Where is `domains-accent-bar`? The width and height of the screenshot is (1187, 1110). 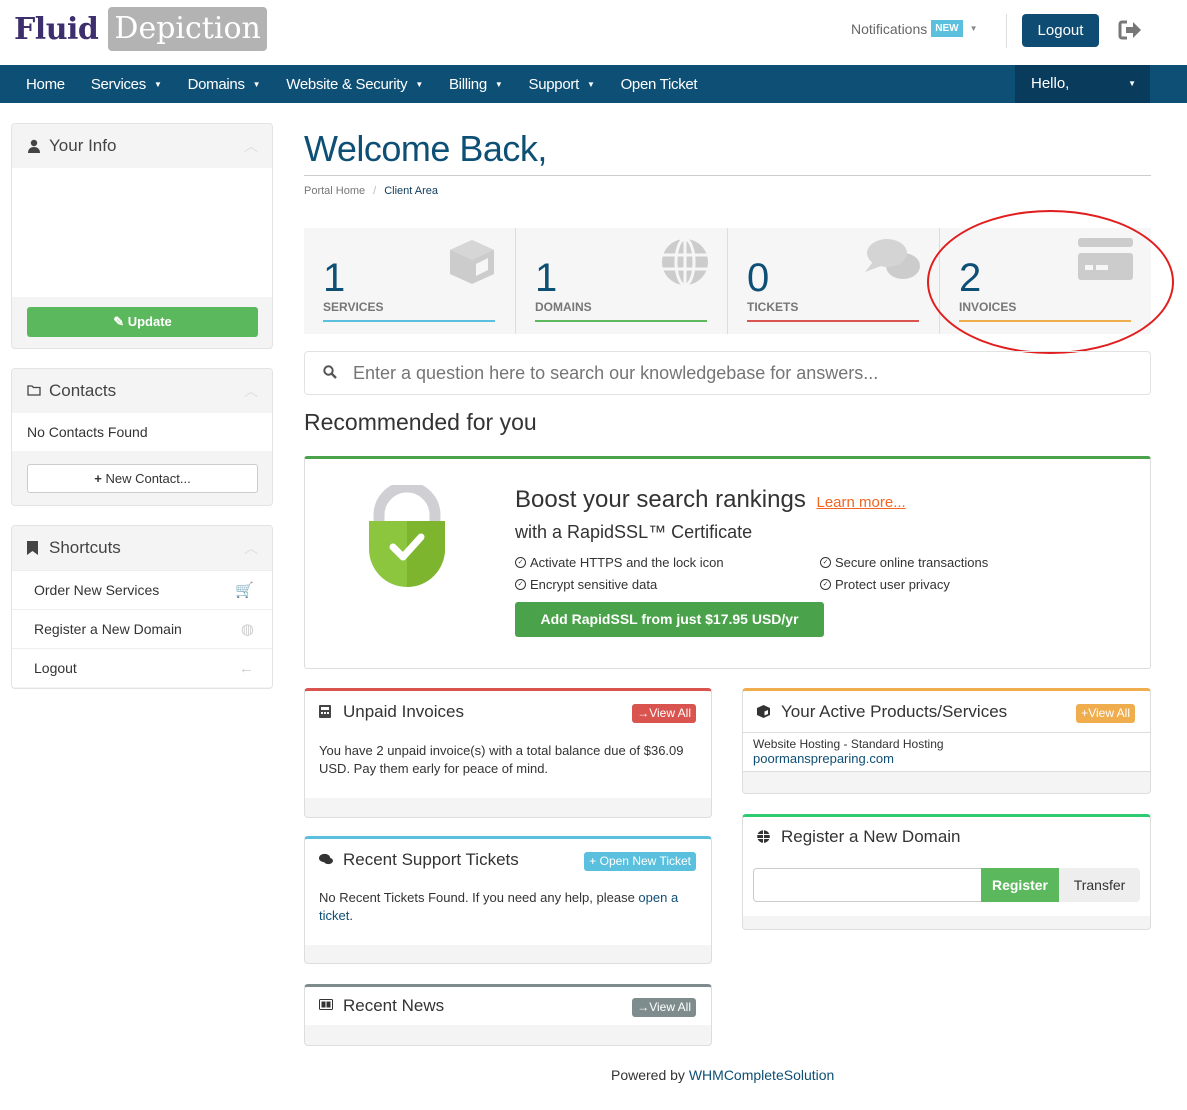 domains-accent-bar is located at coordinates (621, 321).